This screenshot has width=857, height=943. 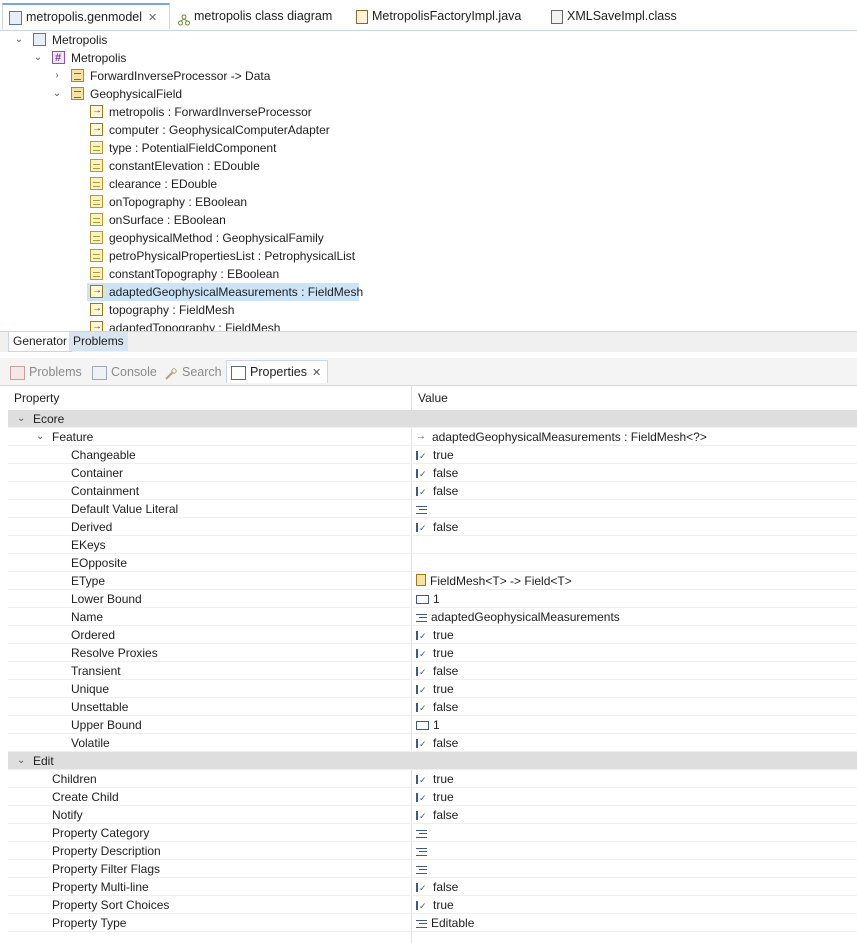 I want to click on property-row: Property Type Editable, so click(x=432, y=923).